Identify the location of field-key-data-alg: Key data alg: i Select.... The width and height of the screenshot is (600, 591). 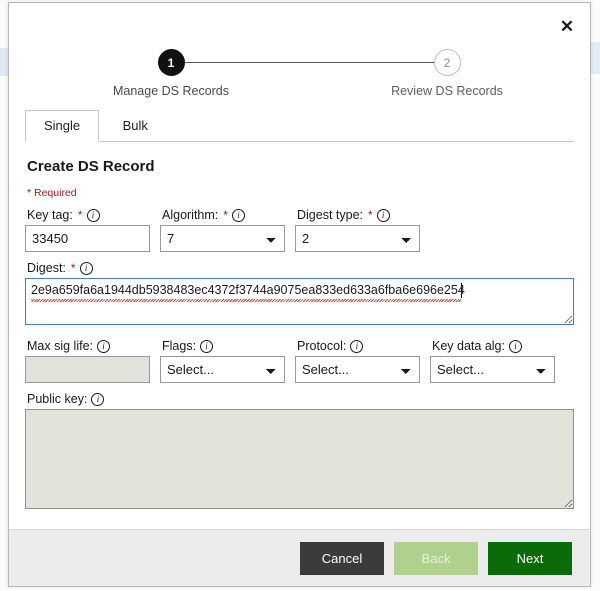
(492, 361).